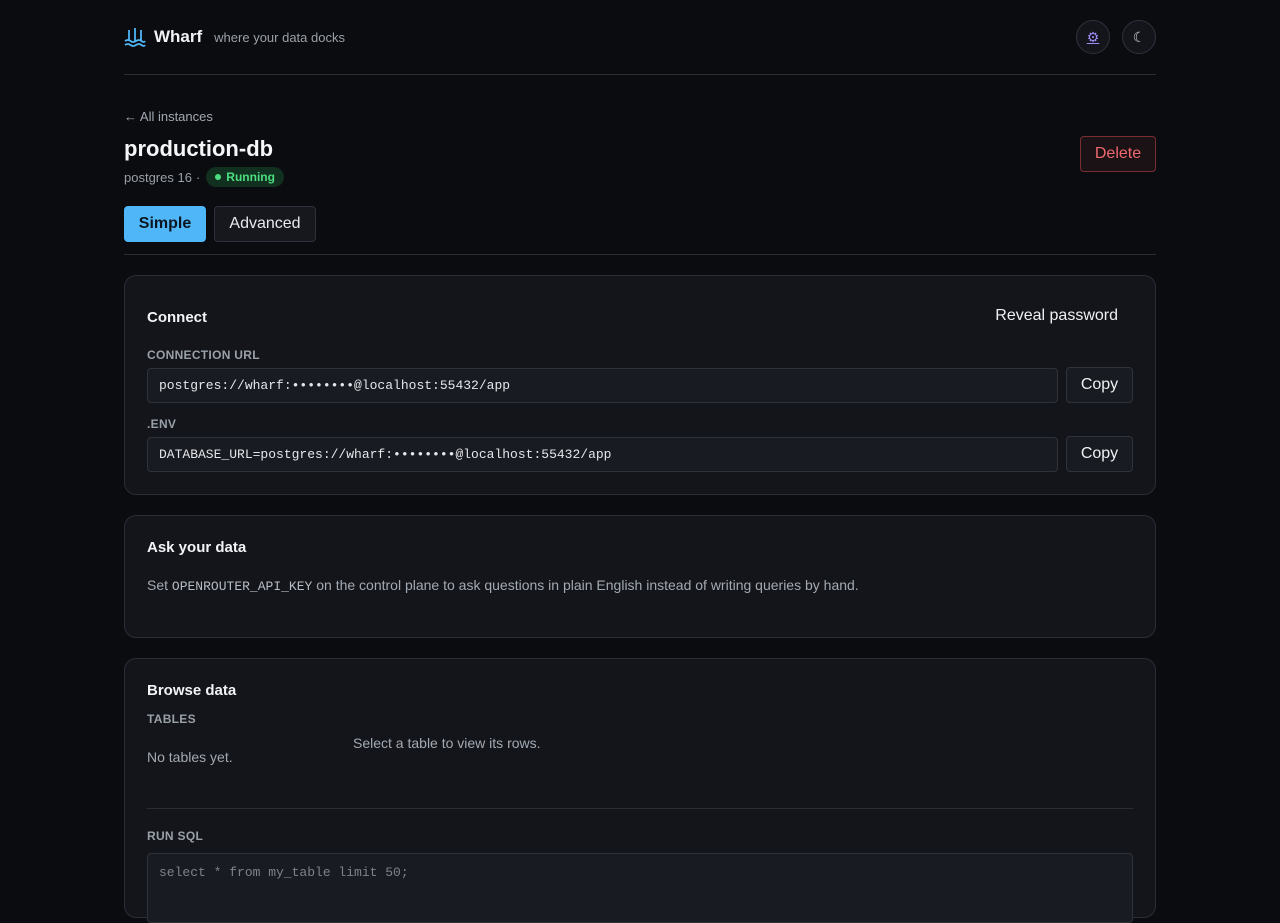 The height and width of the screenshot is (923, 1280). What do you see at coordinates (171, 719) in the screenshot?
I see `tables-label: TABLES` at bounding box center [171, 719].